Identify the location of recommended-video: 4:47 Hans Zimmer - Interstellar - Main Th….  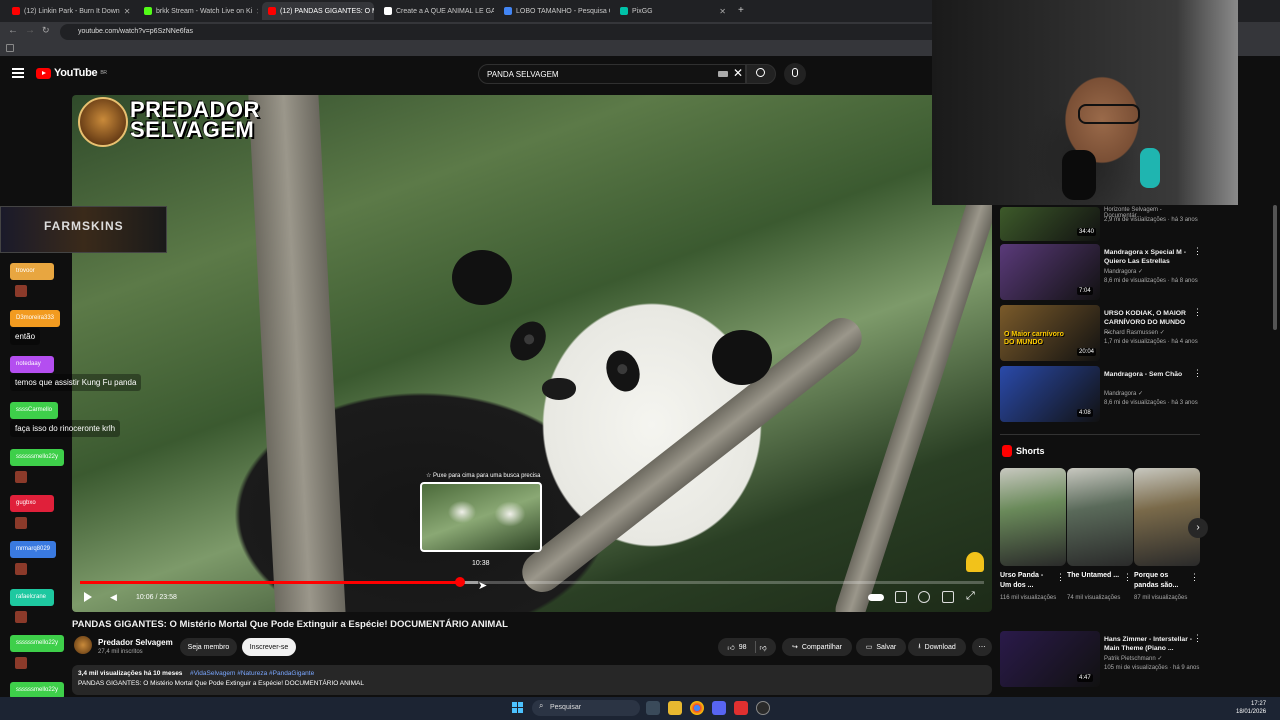
(1101, 660).